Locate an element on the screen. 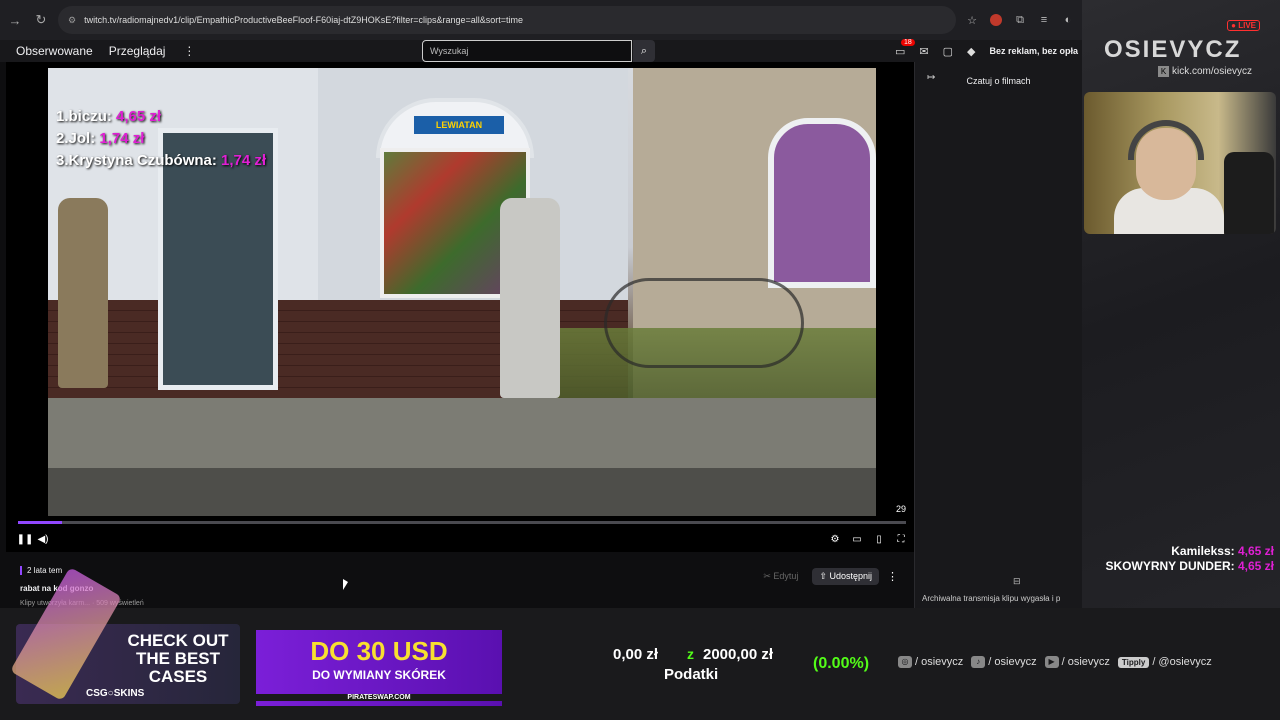 This screenshot has height=720, width=1280. volume-icon: ◀) is located at coordinates (43, 539).